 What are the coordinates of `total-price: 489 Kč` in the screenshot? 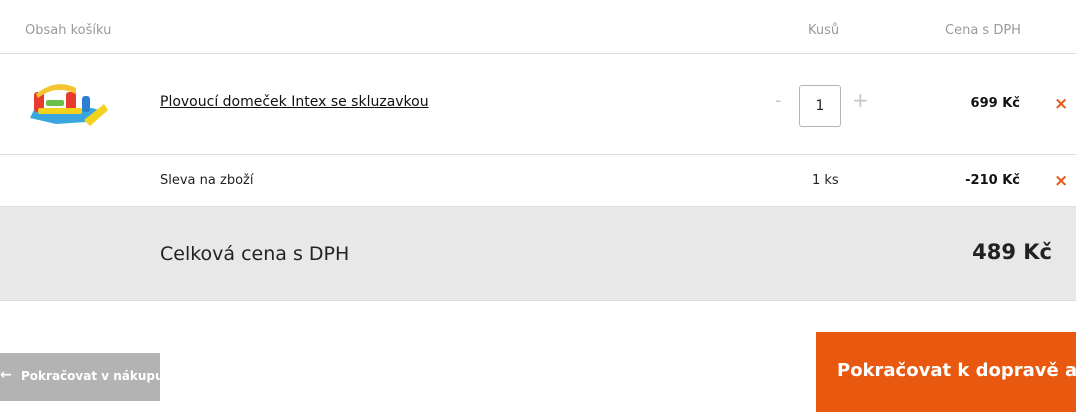 It's located at (1012, 252).